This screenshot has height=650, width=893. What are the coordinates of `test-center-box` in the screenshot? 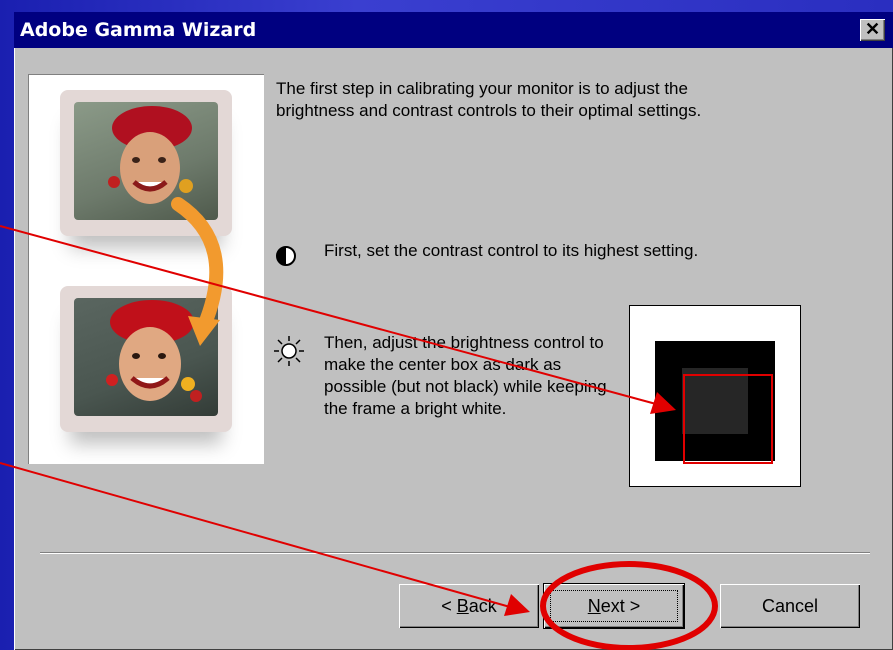 It's located at (715, 401).